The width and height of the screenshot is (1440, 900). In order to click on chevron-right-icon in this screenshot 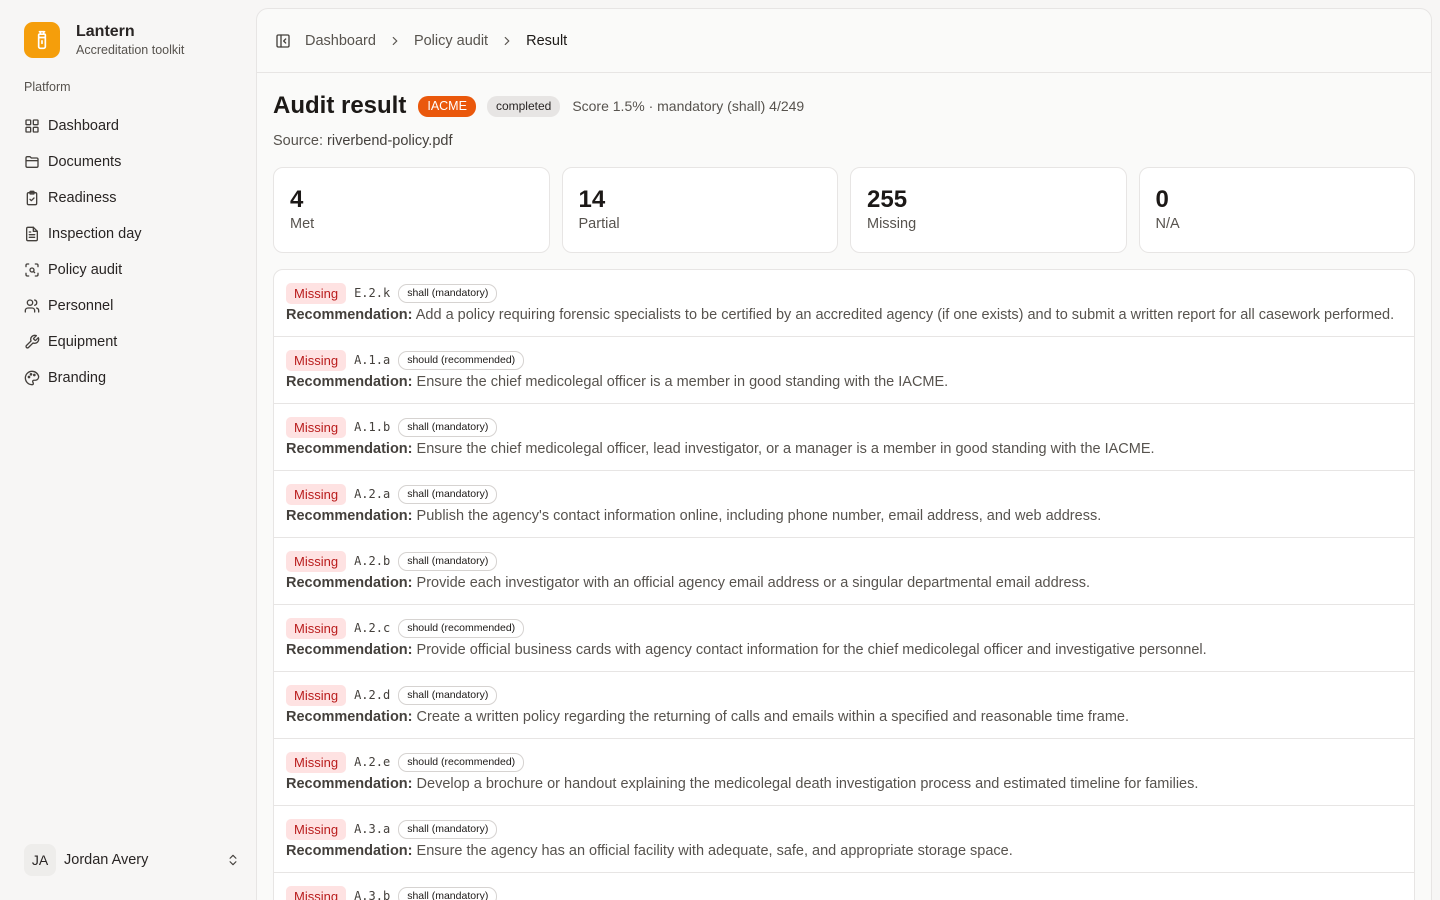, I will do `click(395, 40)`.